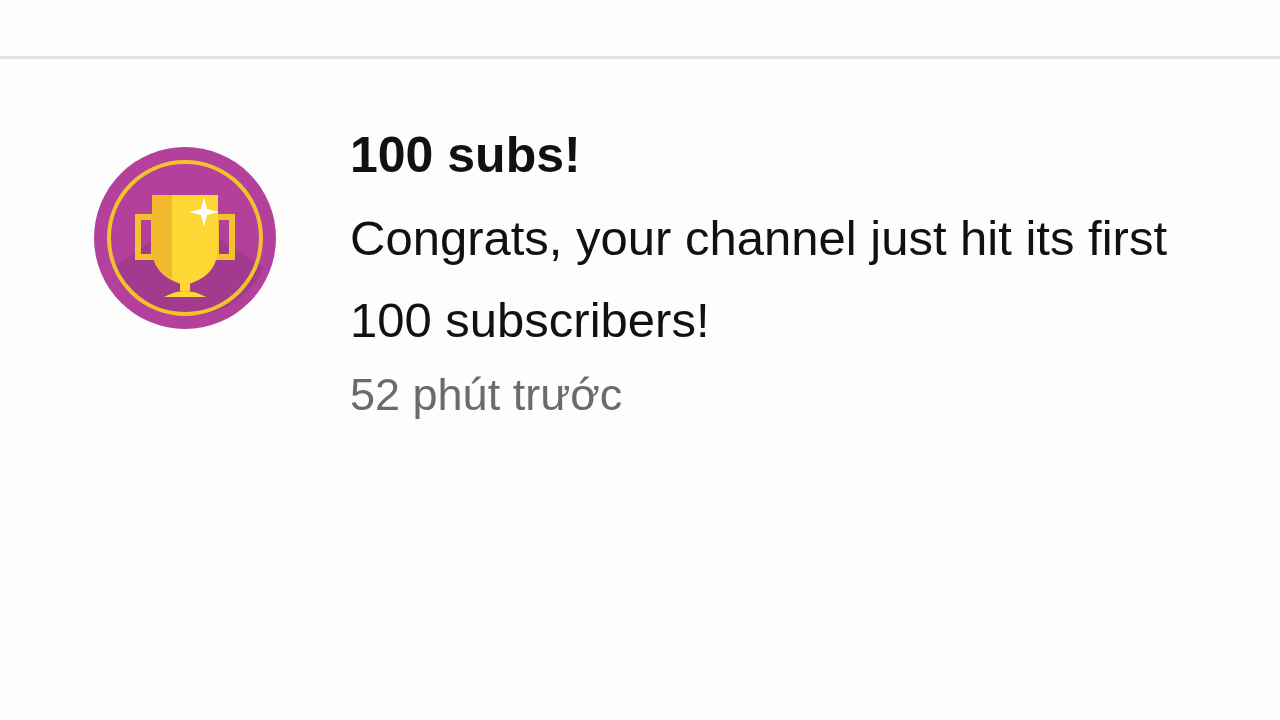  What do you see at coordinates (759, 279) in the screenshot?
I see `notification-message: Congrats, your channel just hit its first 100 subscribers!` at bounding box center [759, 279].